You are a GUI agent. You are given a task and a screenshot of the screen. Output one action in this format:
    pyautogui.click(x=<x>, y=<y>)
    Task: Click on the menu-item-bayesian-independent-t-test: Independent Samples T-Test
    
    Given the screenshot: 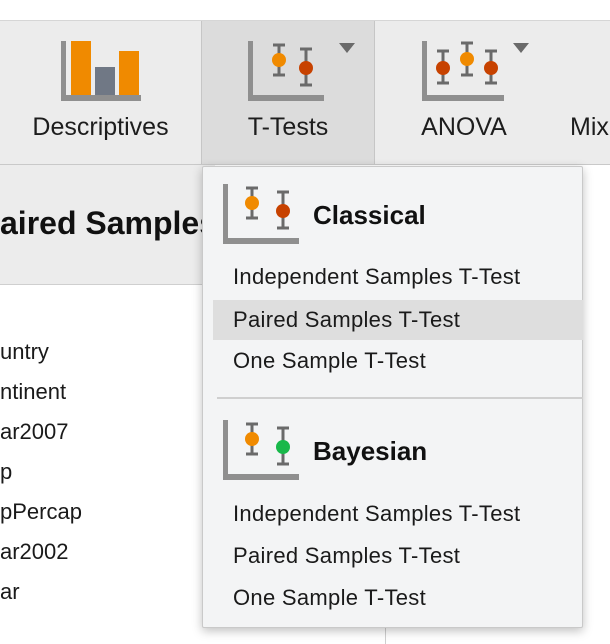 What is the action you would take?
    pyautogui.click(x=398, y=514)
    